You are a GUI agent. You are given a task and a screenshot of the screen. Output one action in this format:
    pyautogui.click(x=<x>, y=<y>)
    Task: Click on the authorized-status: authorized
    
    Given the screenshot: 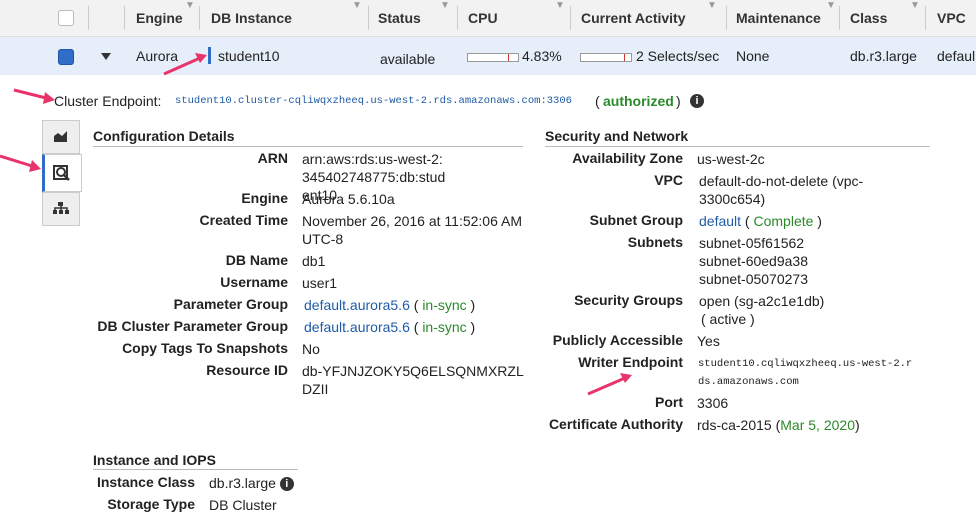 What is the action you would take?
    pyautogui.click(x=638, y=101)
    